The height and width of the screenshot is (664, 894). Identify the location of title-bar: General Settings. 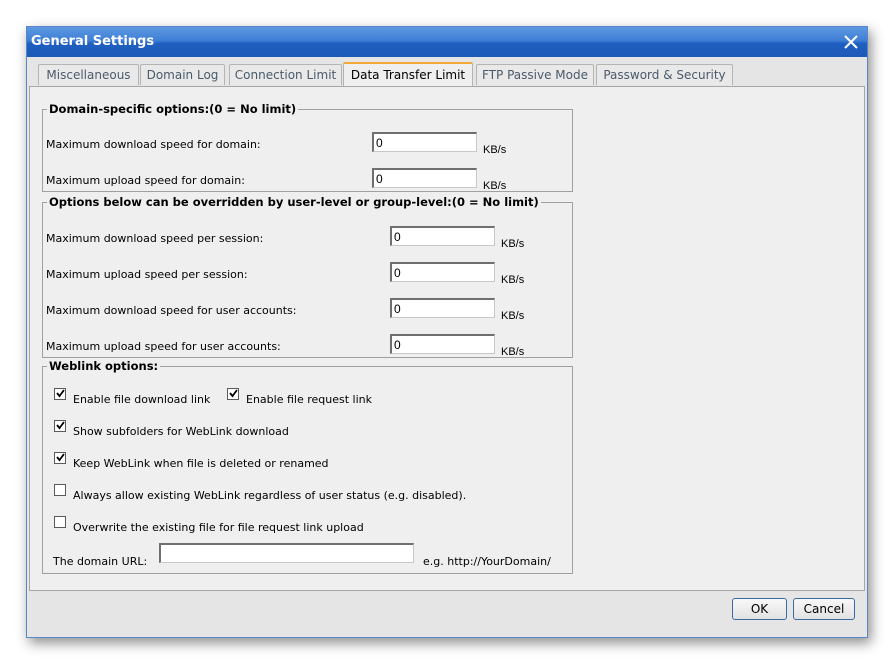
(447, 42).